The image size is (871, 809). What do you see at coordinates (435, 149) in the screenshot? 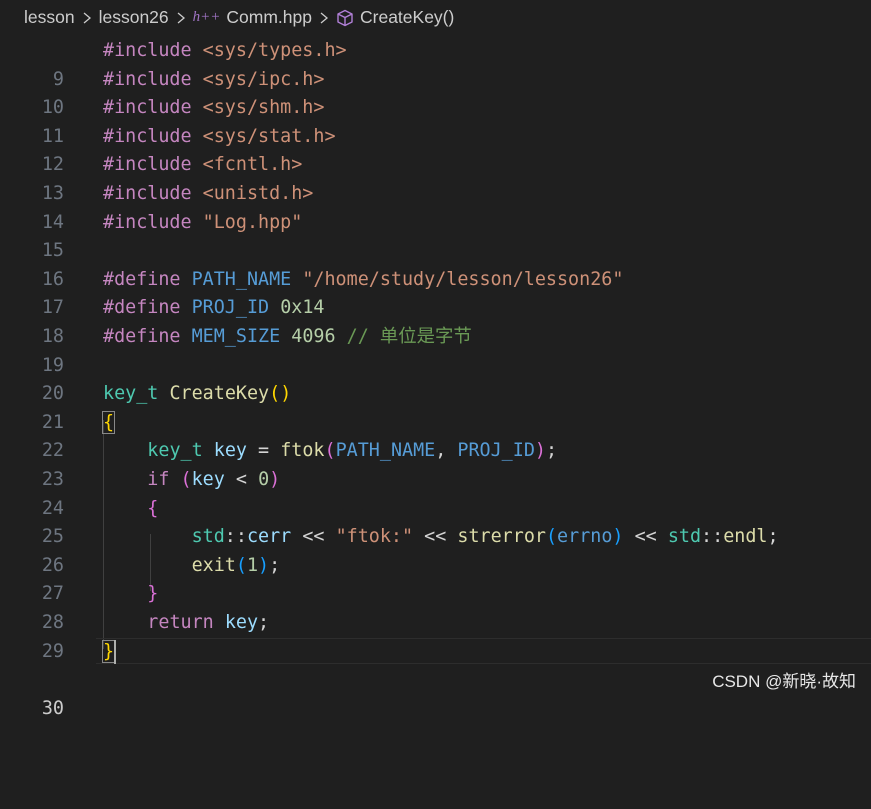
I see `code-line: 12 #include <sys/stat.h>` at bounding box center [435, 149].